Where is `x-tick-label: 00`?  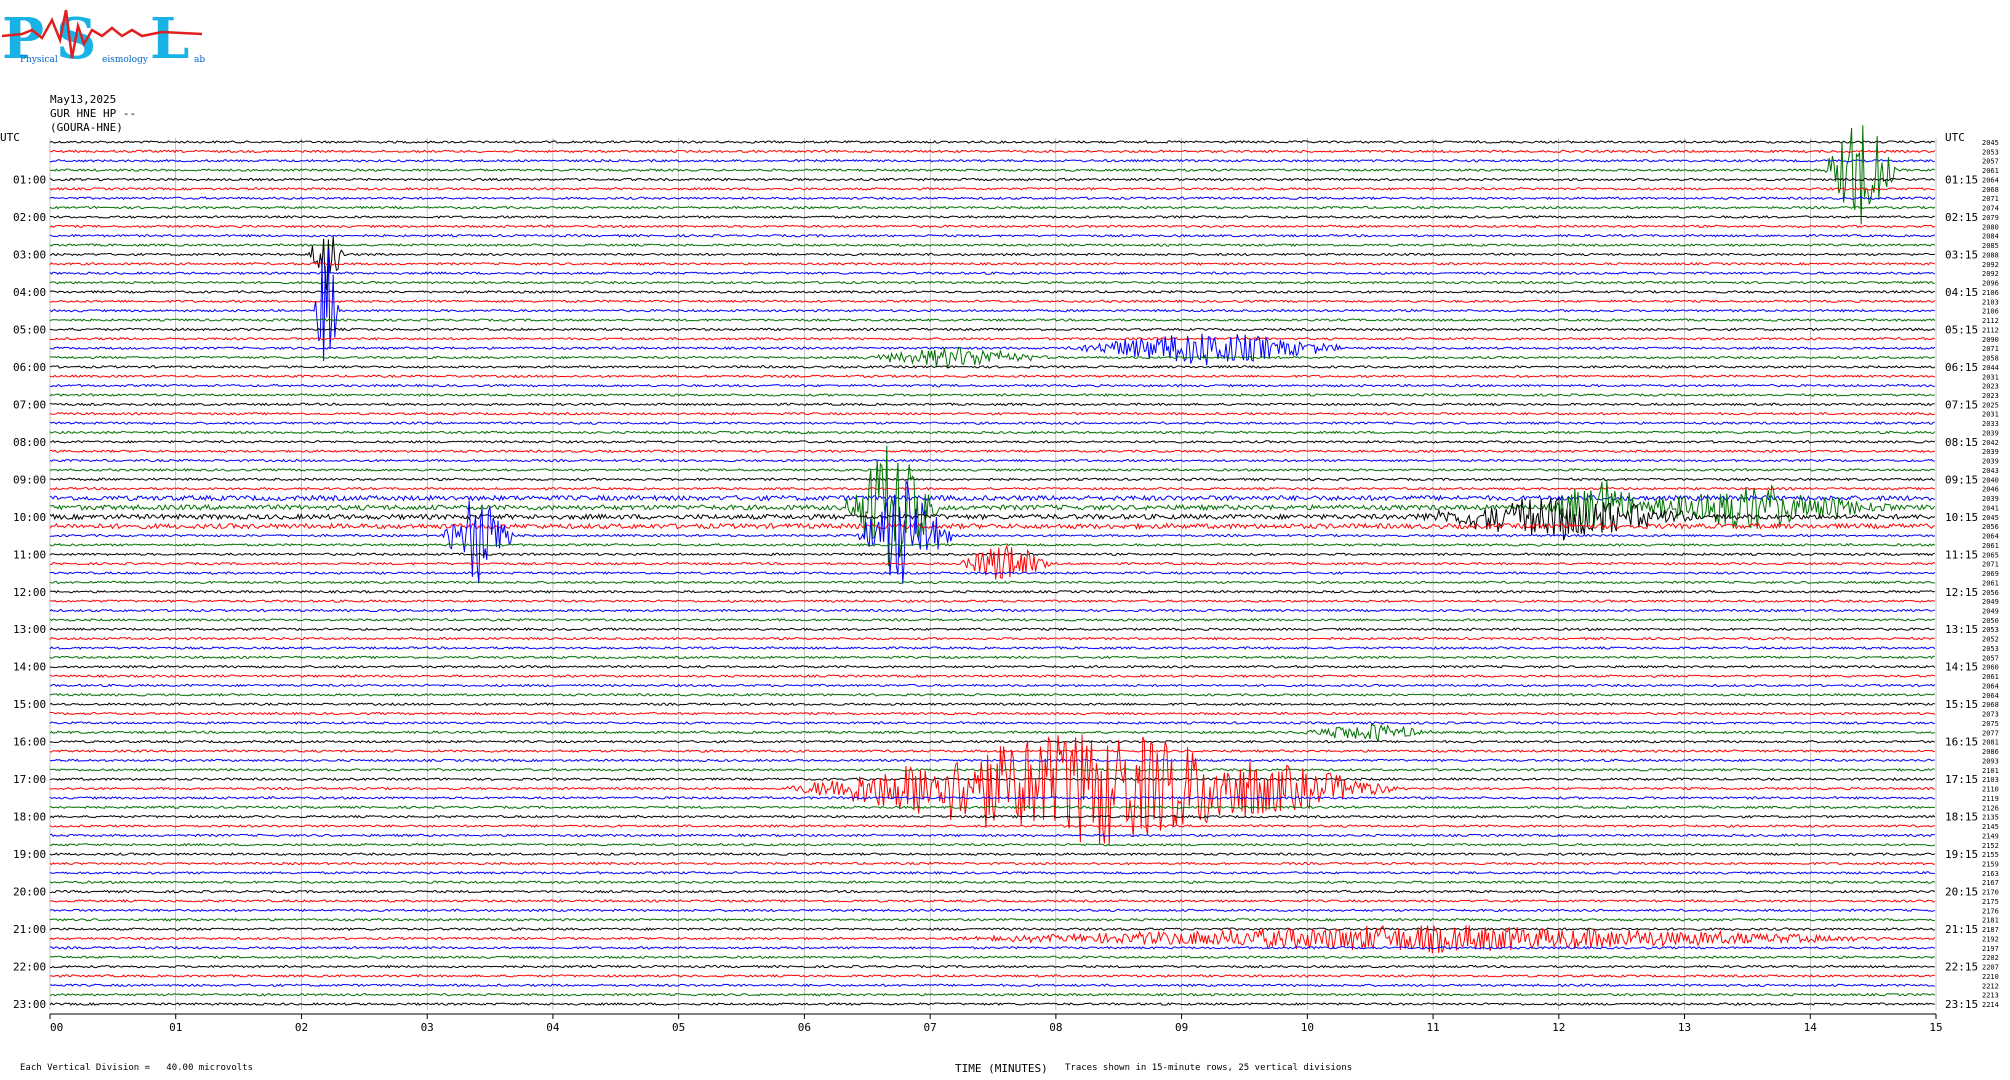
x-tick-label: 00 is located at coordinates (56, 1027).